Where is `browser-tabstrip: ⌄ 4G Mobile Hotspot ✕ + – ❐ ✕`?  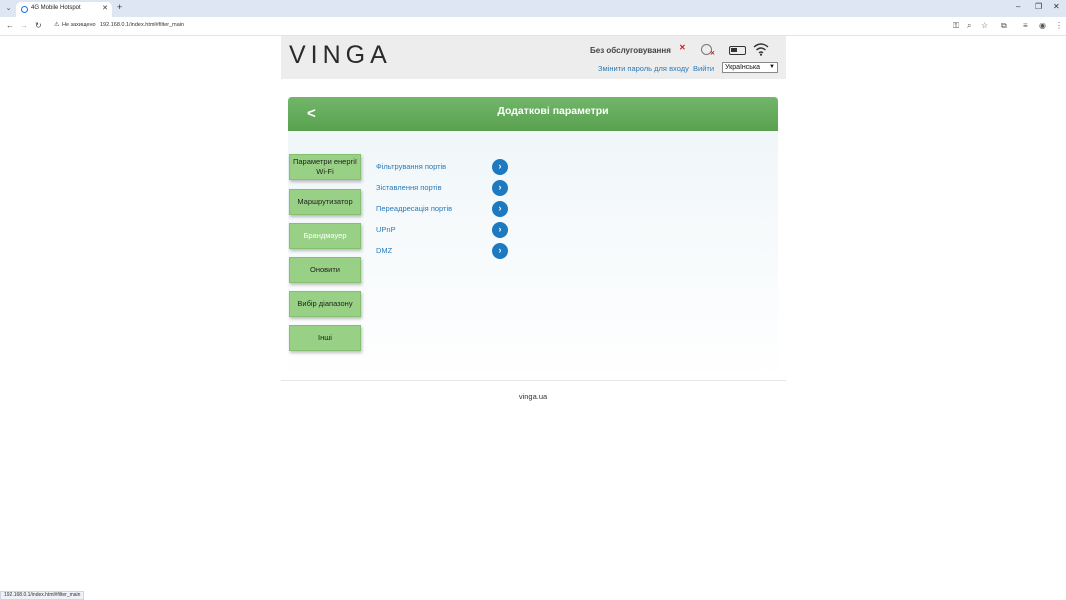 browser-tabstrip: ⌄ 4G Mobile Hotspot ✕ + – ❐ ✕ is located at coordinates (533, 8).